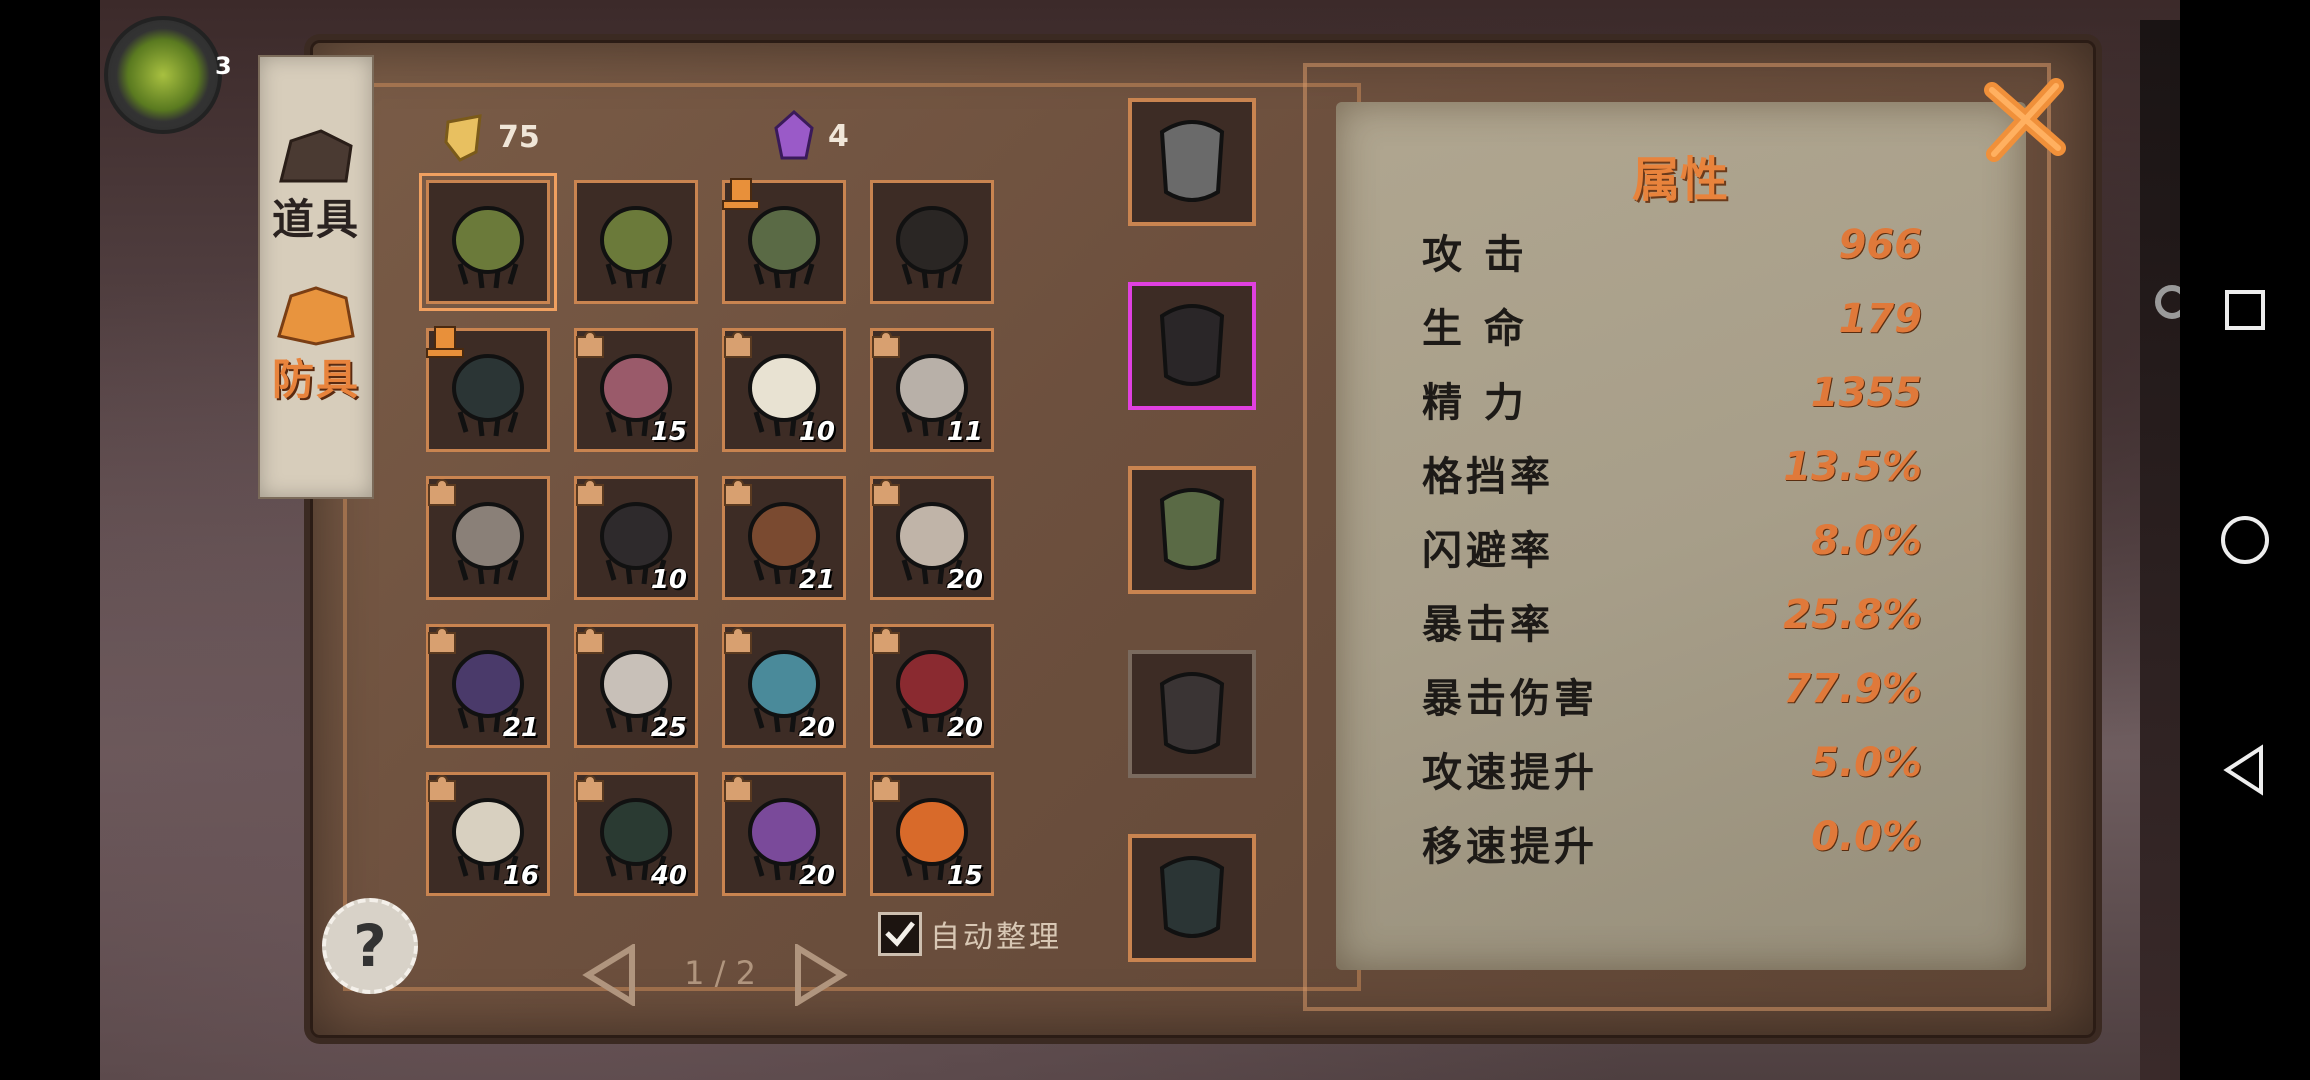 Image resolution: width=2310 pixels, height=1080 pixels. I want to click on stat-label: 攻速提升, so click(1510, 773).